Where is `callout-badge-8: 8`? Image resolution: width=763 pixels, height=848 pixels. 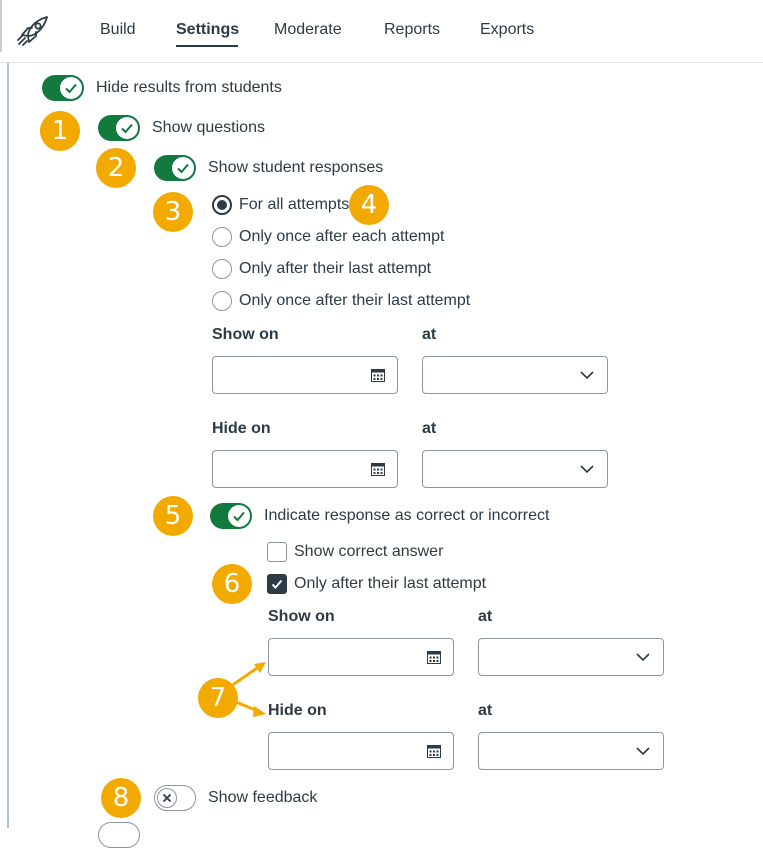
callout-badge-8: 8 is located at coordinates (121, 798).